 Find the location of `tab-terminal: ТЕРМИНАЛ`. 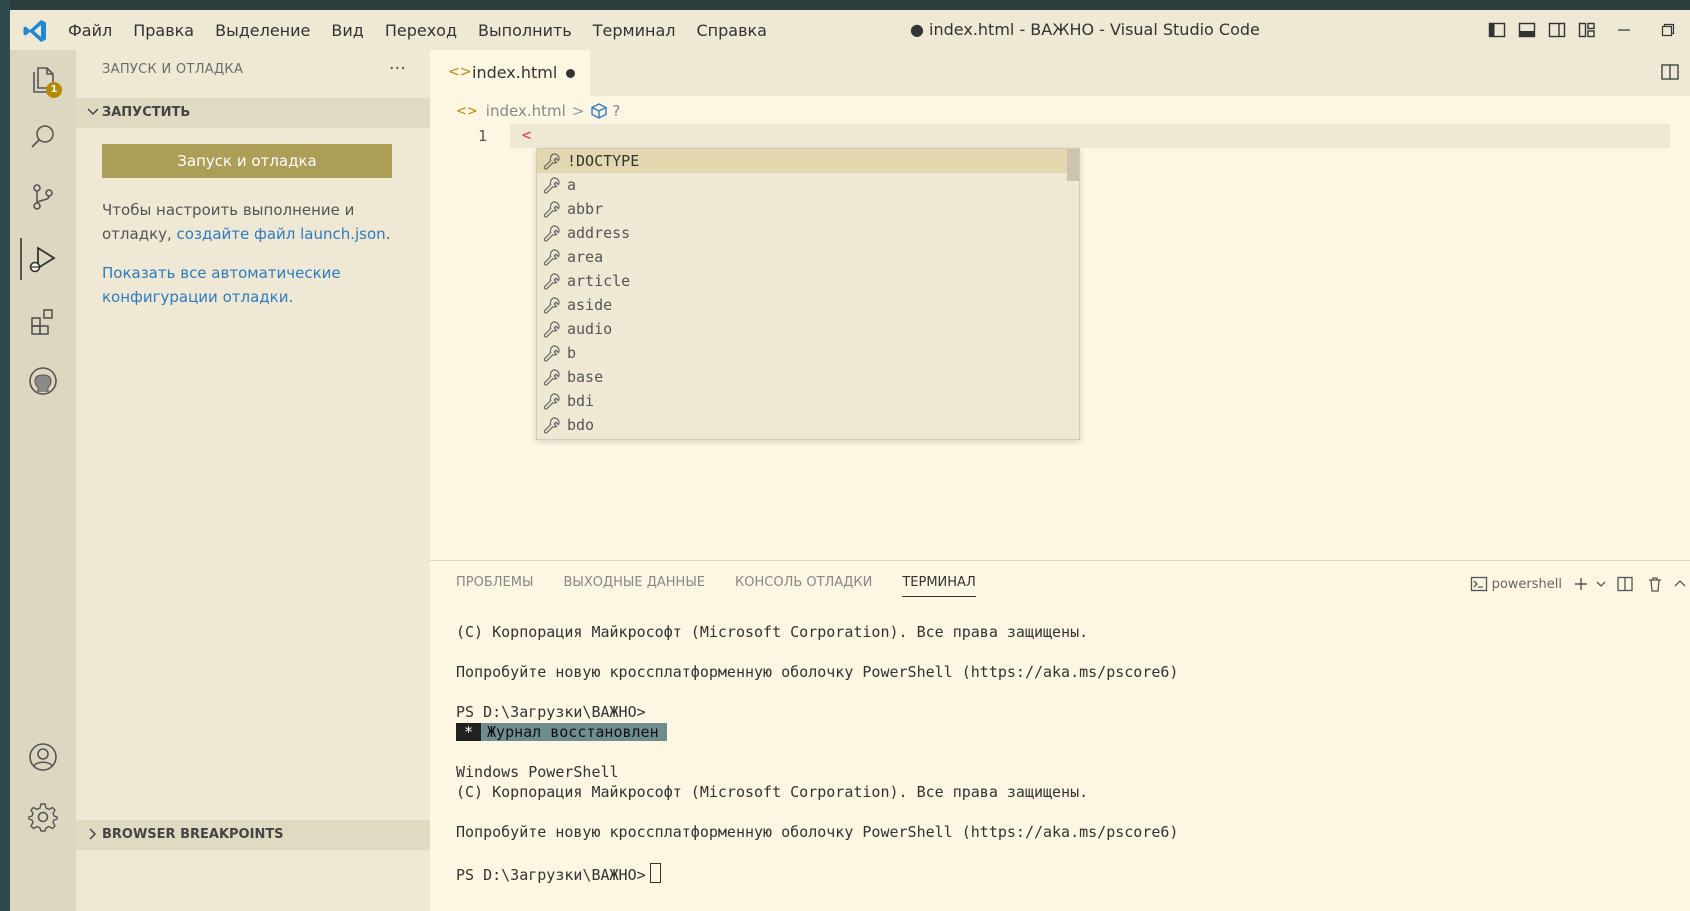

tab-terminal: ТЕРМИНАЛ is located at coordinates (939, 586).